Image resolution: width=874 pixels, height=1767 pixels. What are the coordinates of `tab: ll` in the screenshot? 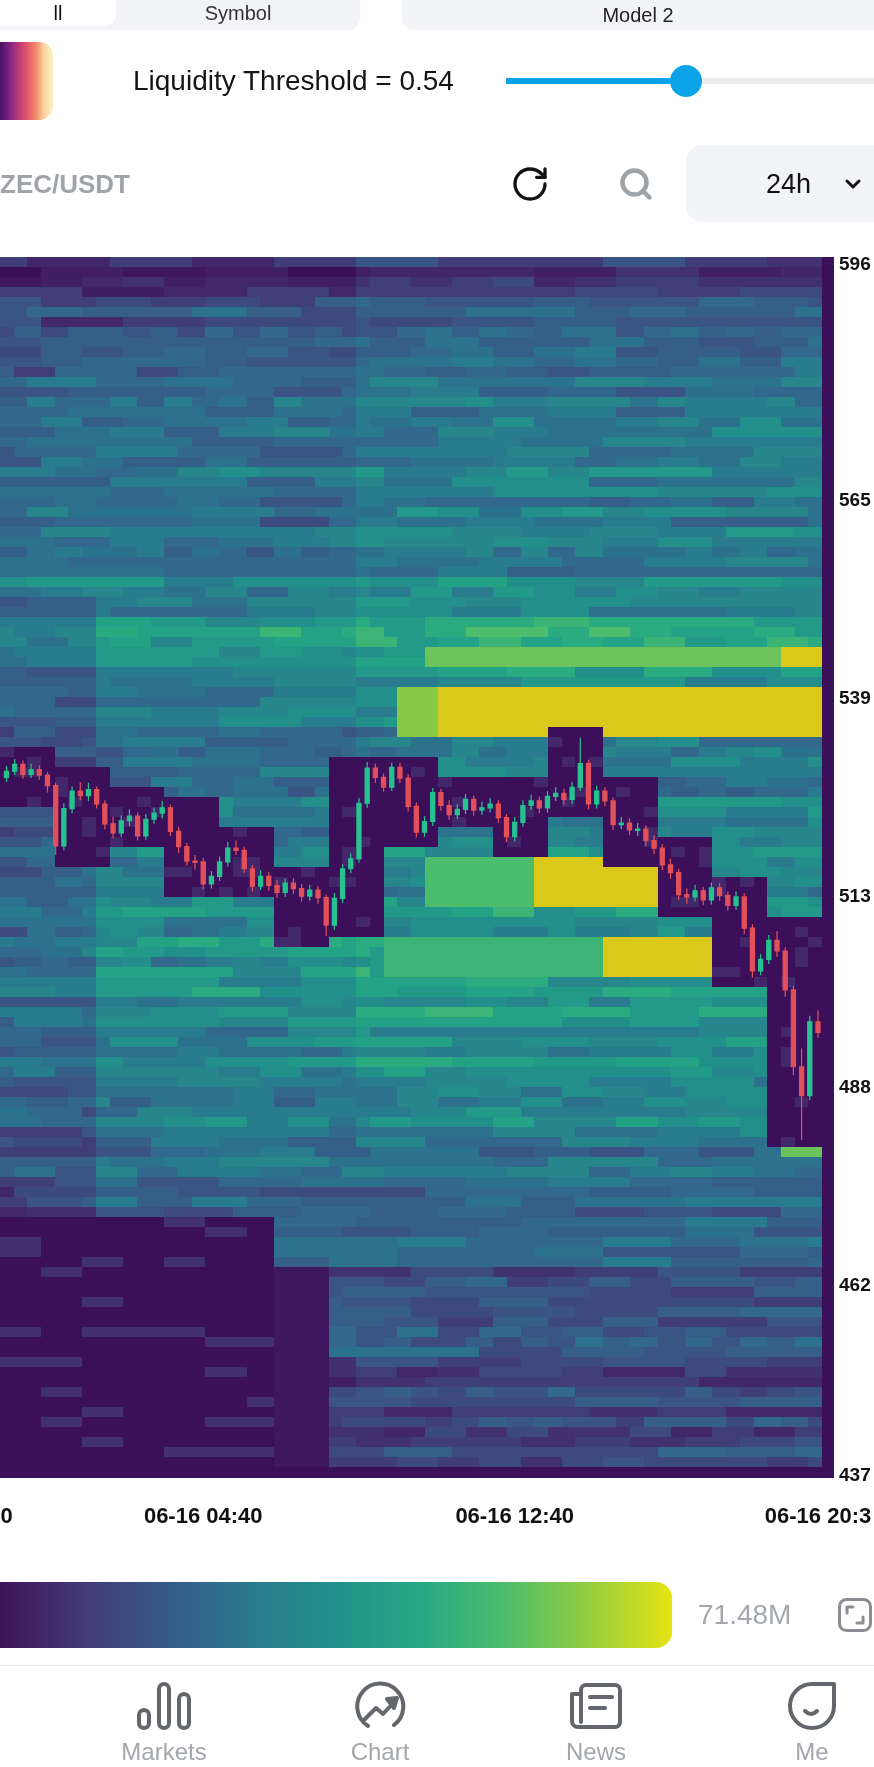 It's located at (58, 13).